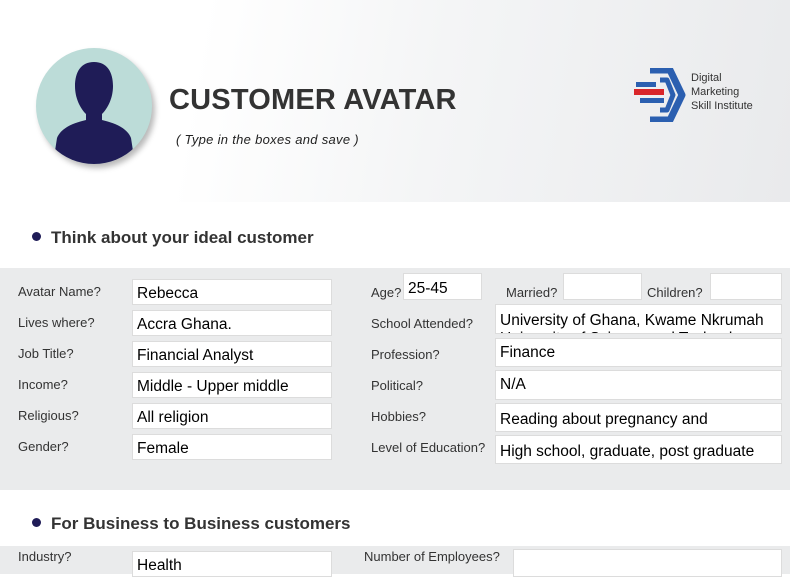 This screenshot has height=577, width=790. What do you see at coordinates (638, 417) in the screenshot?
I see `hobbies-field: Reading about pregnancy and` at bounding box center [638, 417].